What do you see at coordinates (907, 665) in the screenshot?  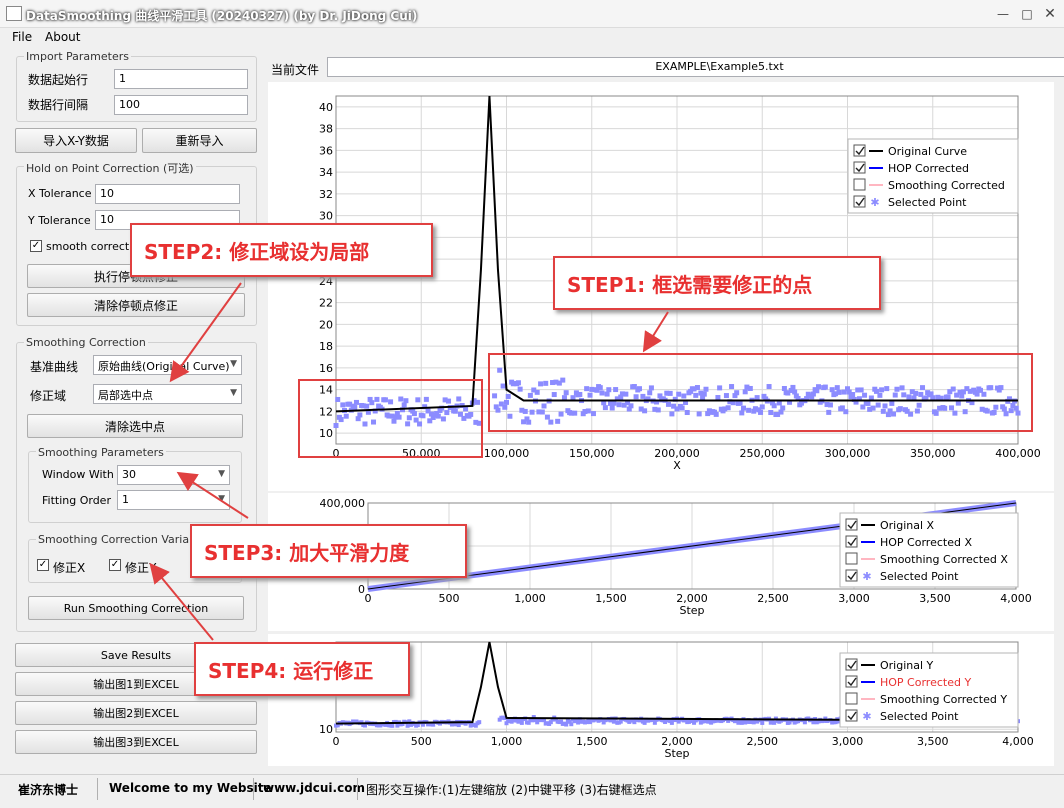 I see `legend-entry: Original Y` at bounding box center [907, 665].